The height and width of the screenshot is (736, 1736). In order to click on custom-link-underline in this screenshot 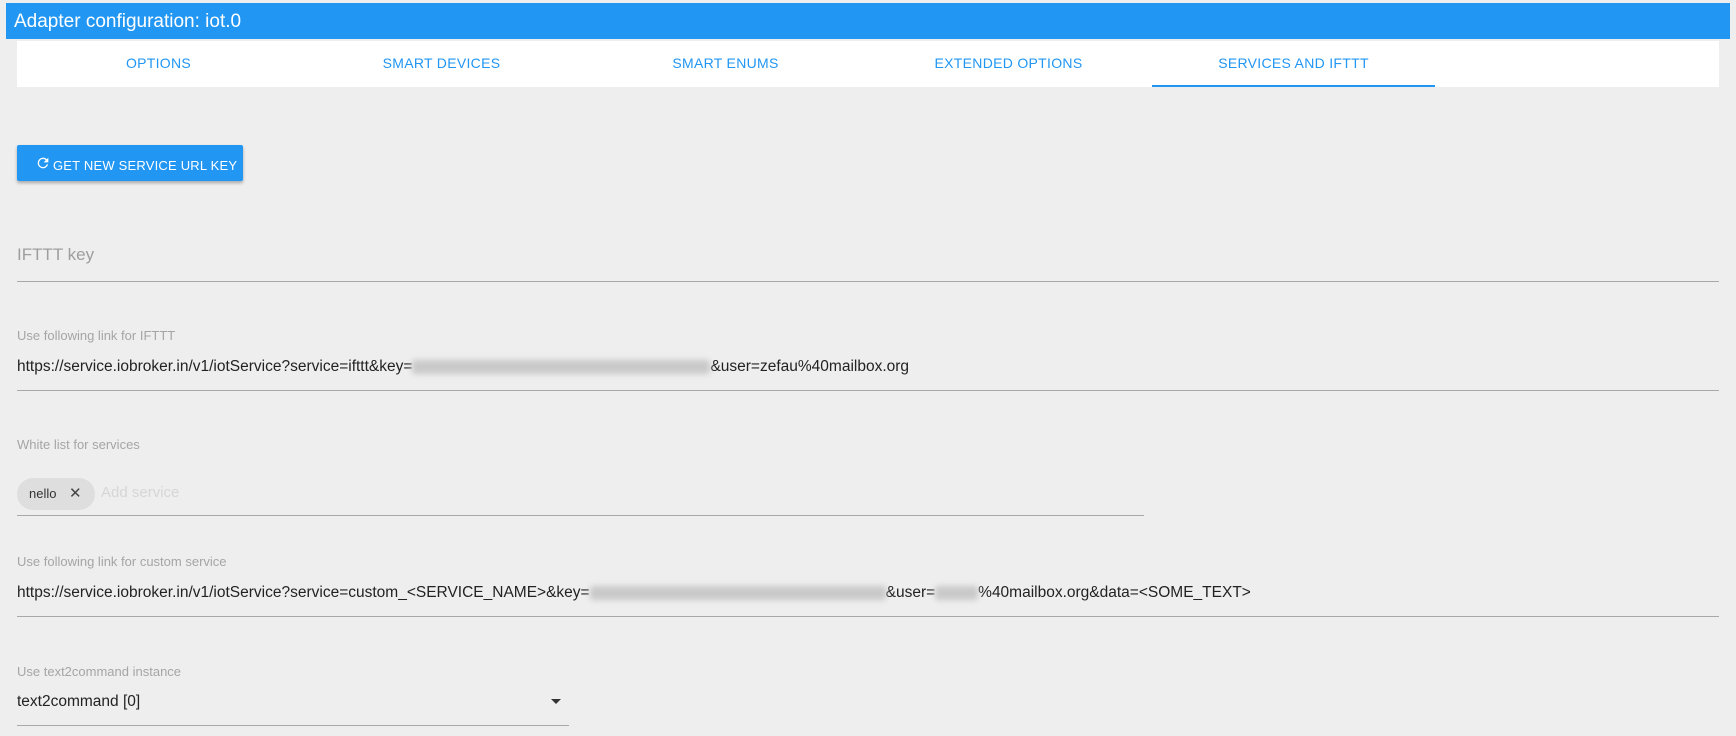, I will do `click(868, 616)`.